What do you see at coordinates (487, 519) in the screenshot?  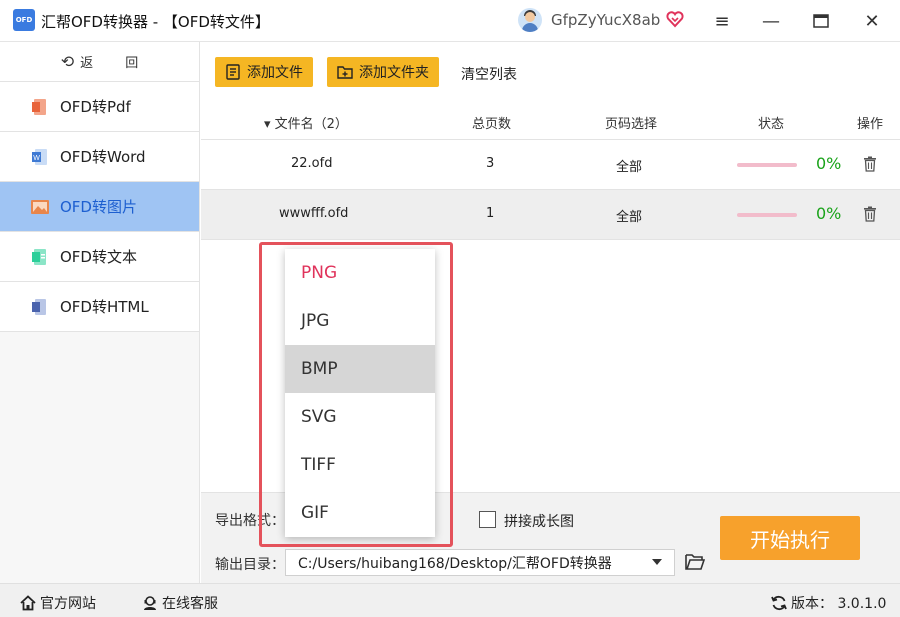 I see `merge-long-image-checkbox` at bounding box center [487, 519].